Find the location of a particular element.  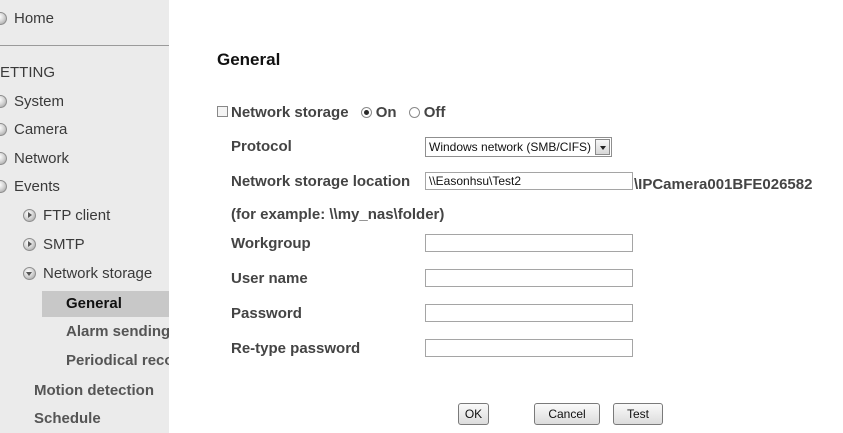

home-bullet-icon is located at coordinates (3, 18).